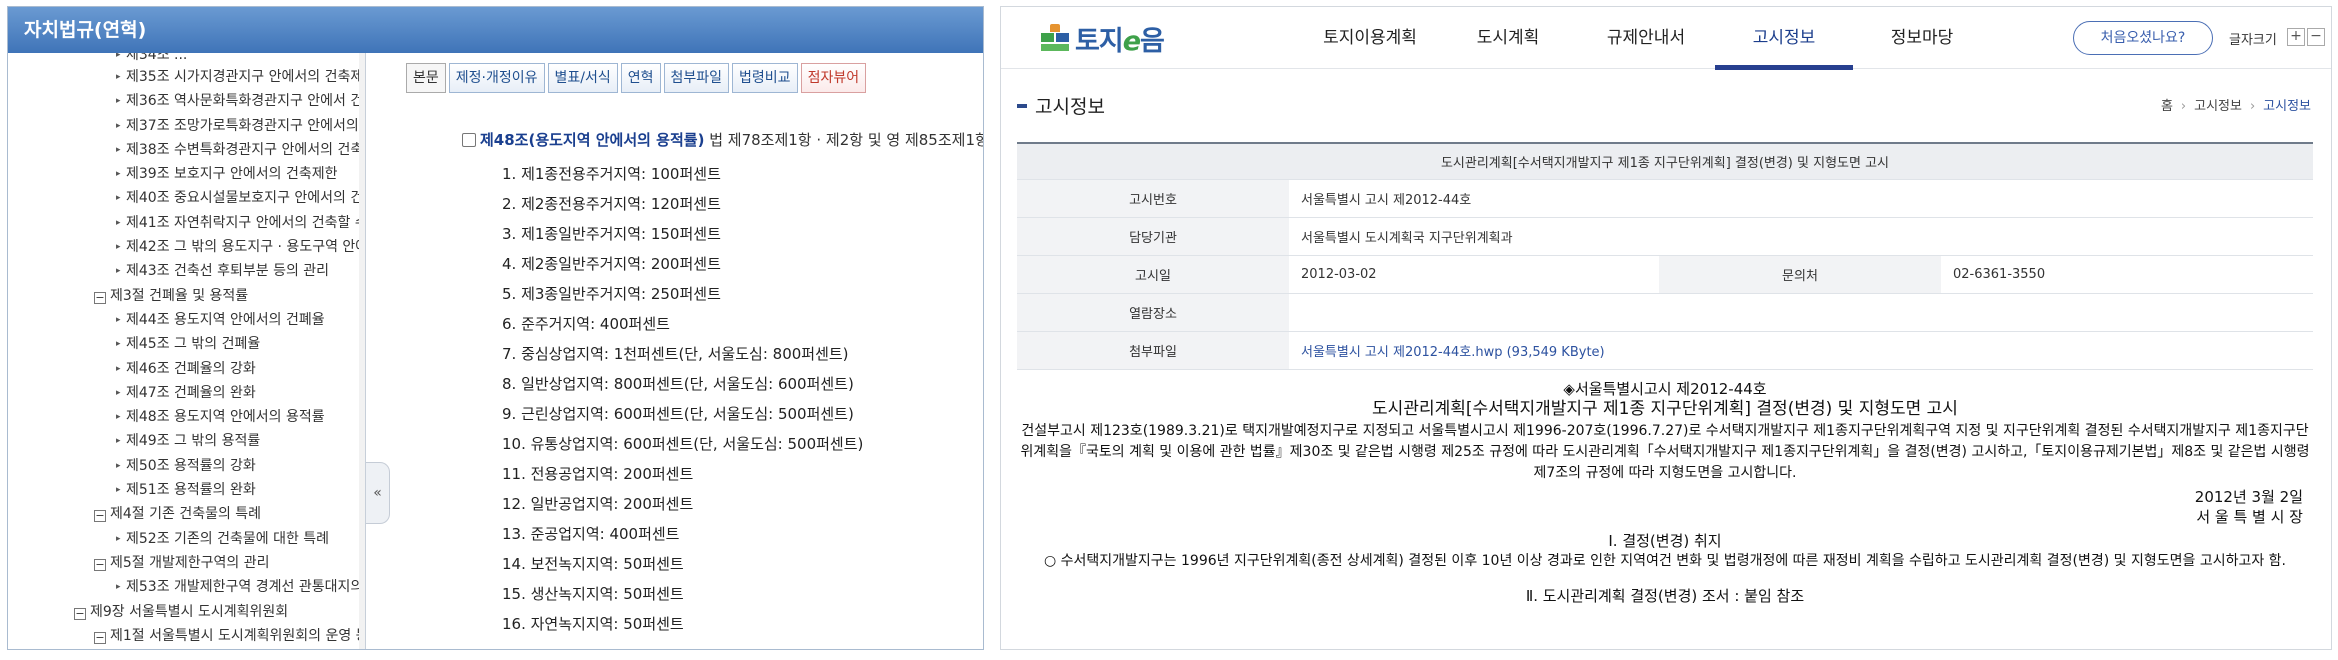  Describe the element at coordinates (186, 490) in the screenshot. I see `tree-item: ▸ 제51조 용적률의 완화` at that location.